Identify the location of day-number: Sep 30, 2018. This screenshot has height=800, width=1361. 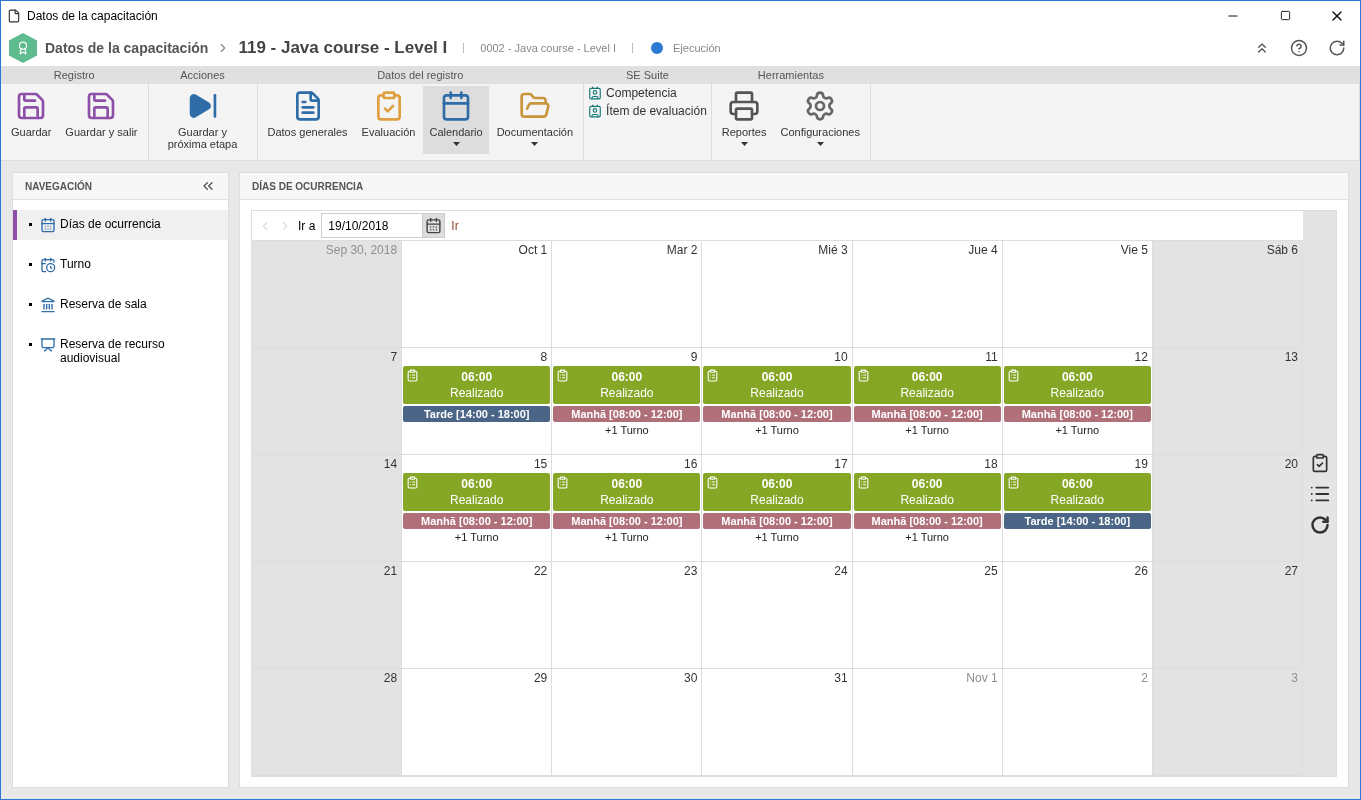
(362, 250).